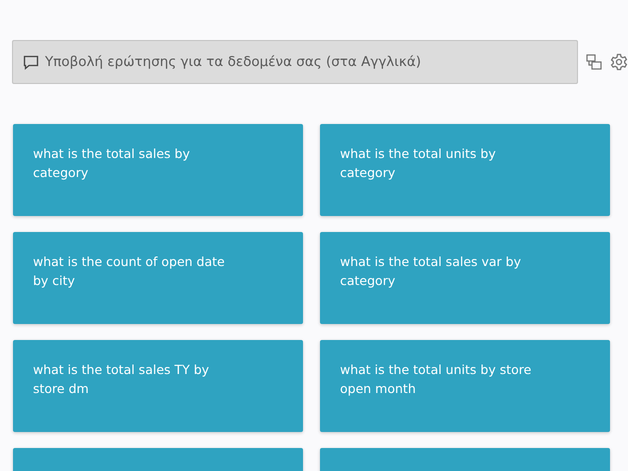 The height and width of the screenshot is (471, 628). I want to click on suggested-question-tile: what is the total sales by category, so click(158, 170).